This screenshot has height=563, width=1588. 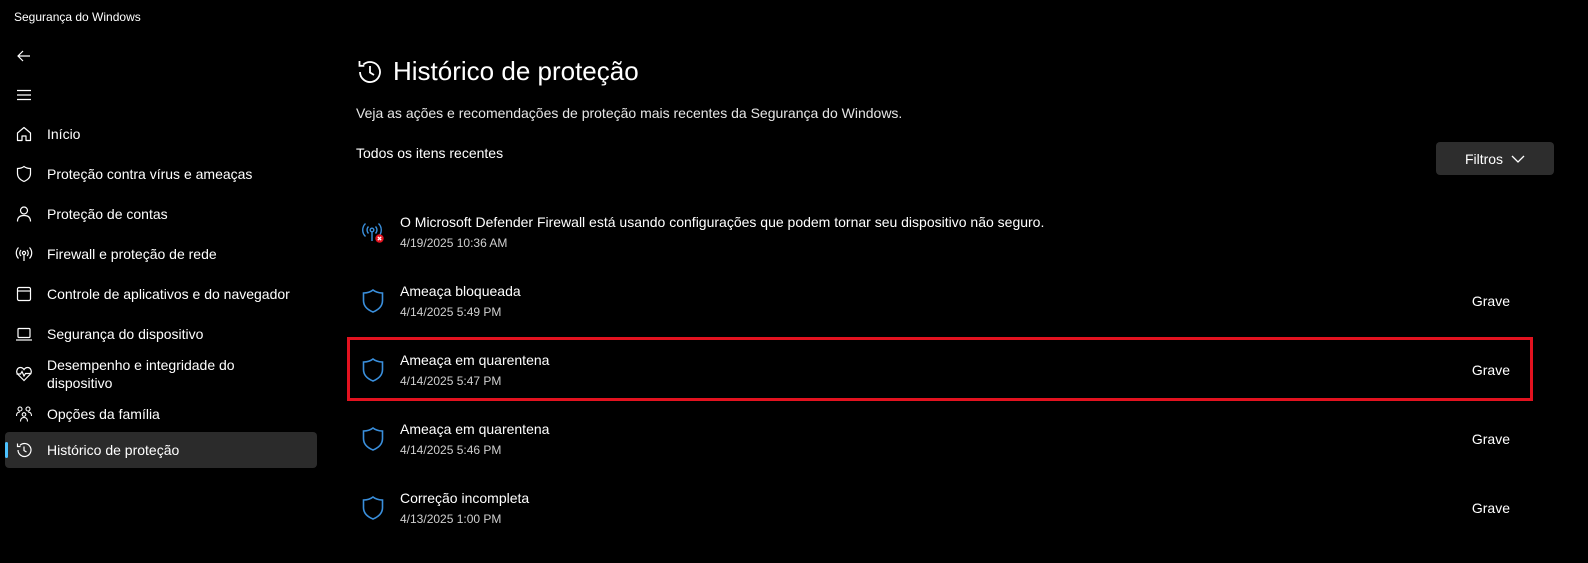 What do you see at coordinates (77, 17) in the screenshot?
I see `window-title: Segurança do Windows` at bounding box center [77, 17].